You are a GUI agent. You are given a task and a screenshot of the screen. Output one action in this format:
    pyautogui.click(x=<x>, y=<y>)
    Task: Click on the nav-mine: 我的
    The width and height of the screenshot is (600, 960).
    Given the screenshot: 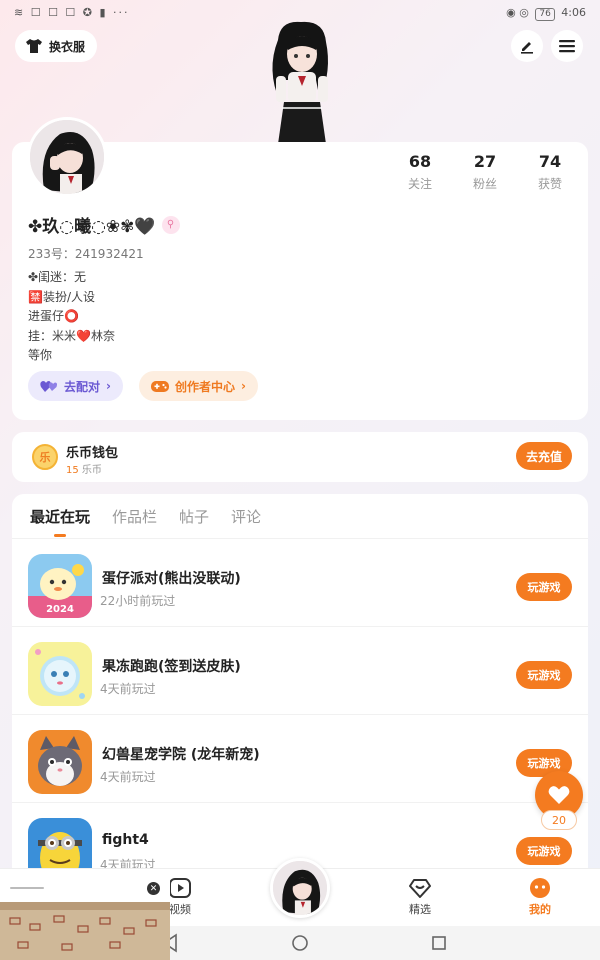 What is the action you would take?
    pyautogui.click(x=540, y=897)
    